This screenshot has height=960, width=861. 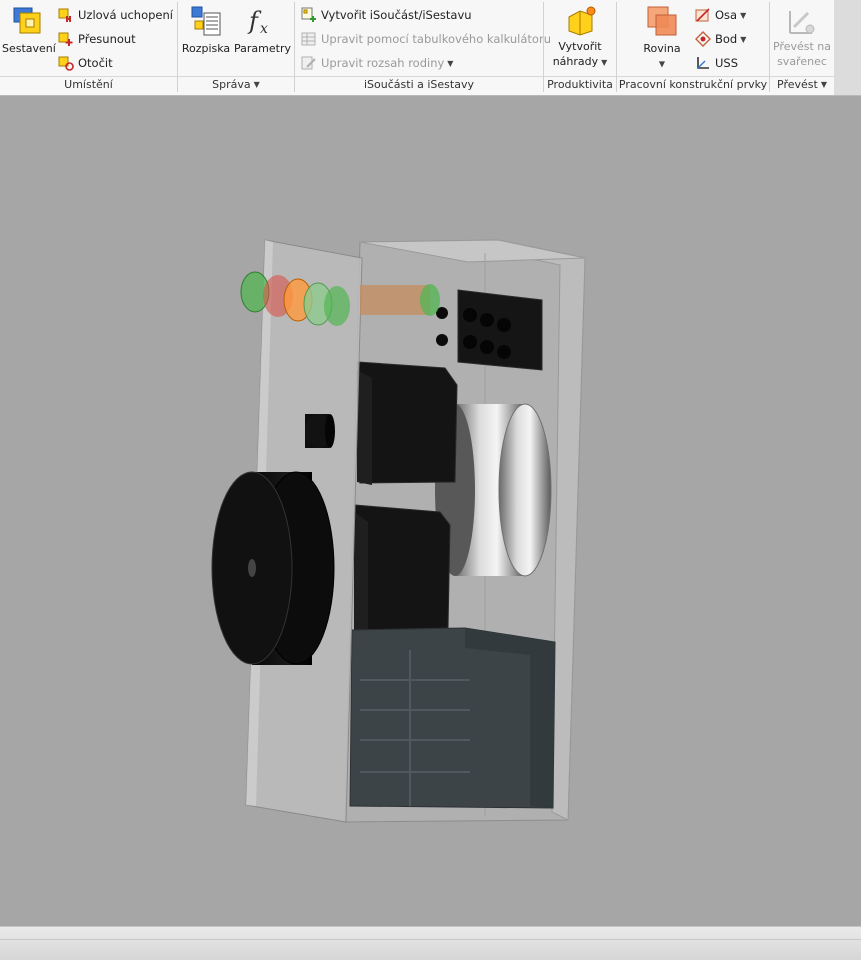 I want to click on relay-block-lower, so click(x=402, y=568).